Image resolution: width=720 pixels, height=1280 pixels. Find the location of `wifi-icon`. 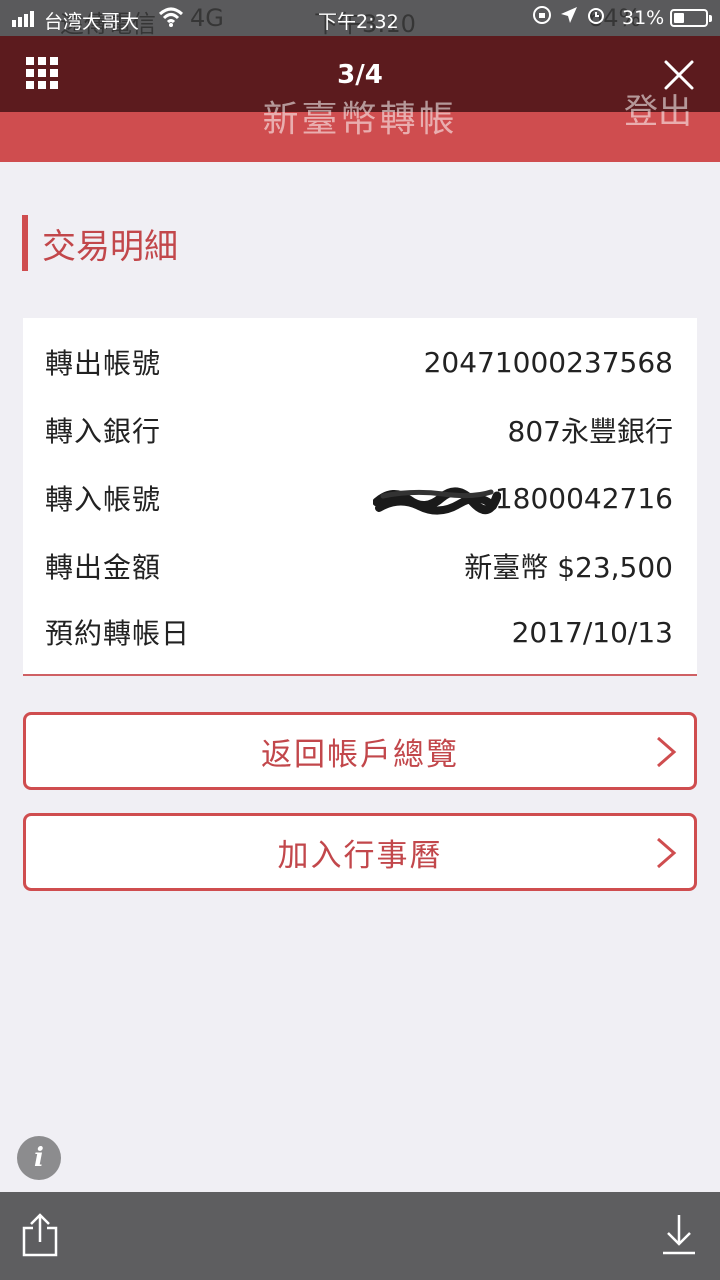

wifi-icon is located at coordinates (171, 17).